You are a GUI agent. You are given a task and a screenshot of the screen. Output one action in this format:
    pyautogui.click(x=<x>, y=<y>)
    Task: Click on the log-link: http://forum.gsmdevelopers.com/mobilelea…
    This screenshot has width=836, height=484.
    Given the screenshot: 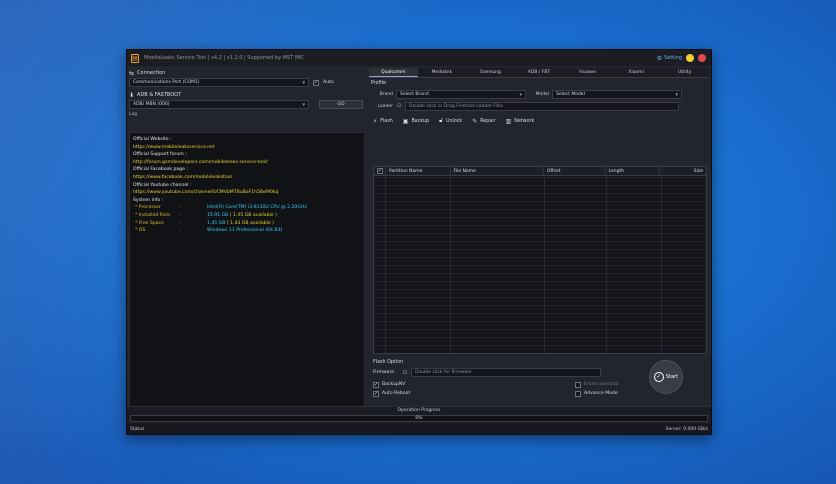 What is the action you would take?
    pyautogui.click(x=247, y=163)
    